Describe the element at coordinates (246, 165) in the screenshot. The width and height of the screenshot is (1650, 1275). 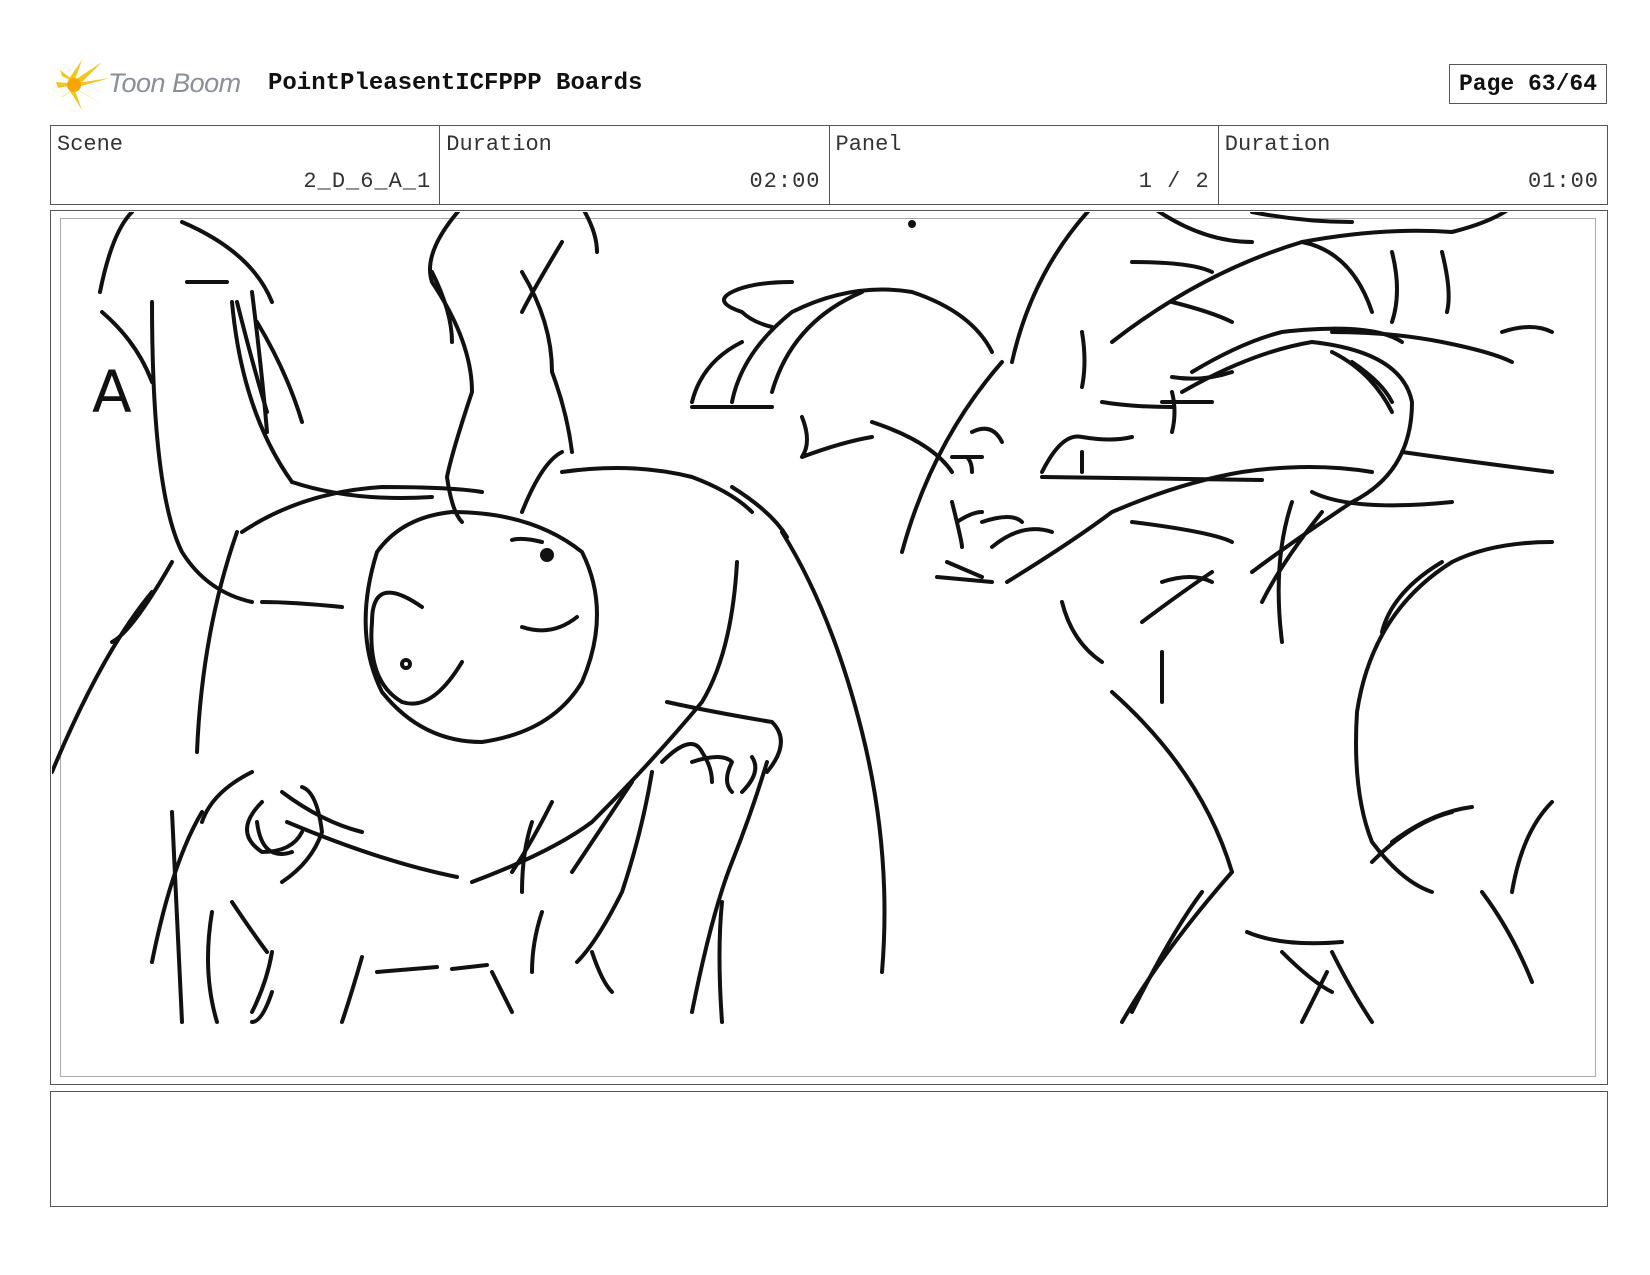
I see `scene-cell: Scene 2_D_6_A_1` at that location.